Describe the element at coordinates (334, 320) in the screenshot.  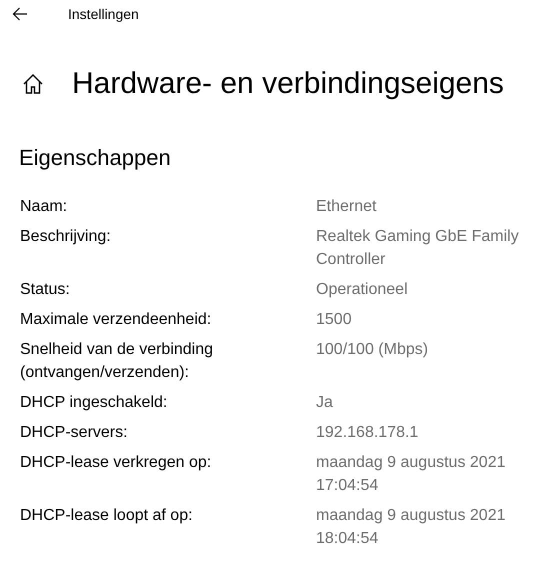
I see `property-value: 1500` at that location.